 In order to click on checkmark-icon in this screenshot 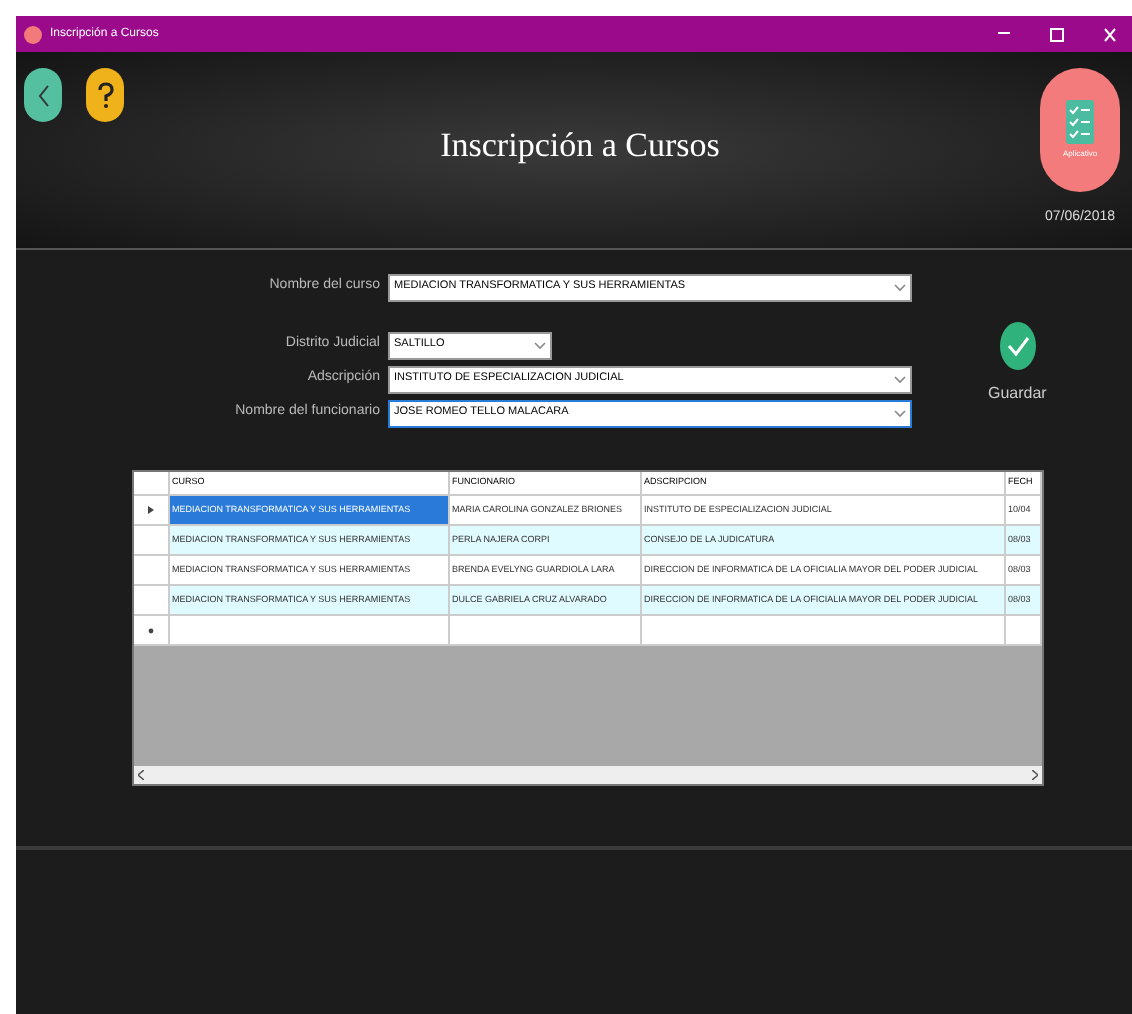, I will do `click(1017, 346)`.